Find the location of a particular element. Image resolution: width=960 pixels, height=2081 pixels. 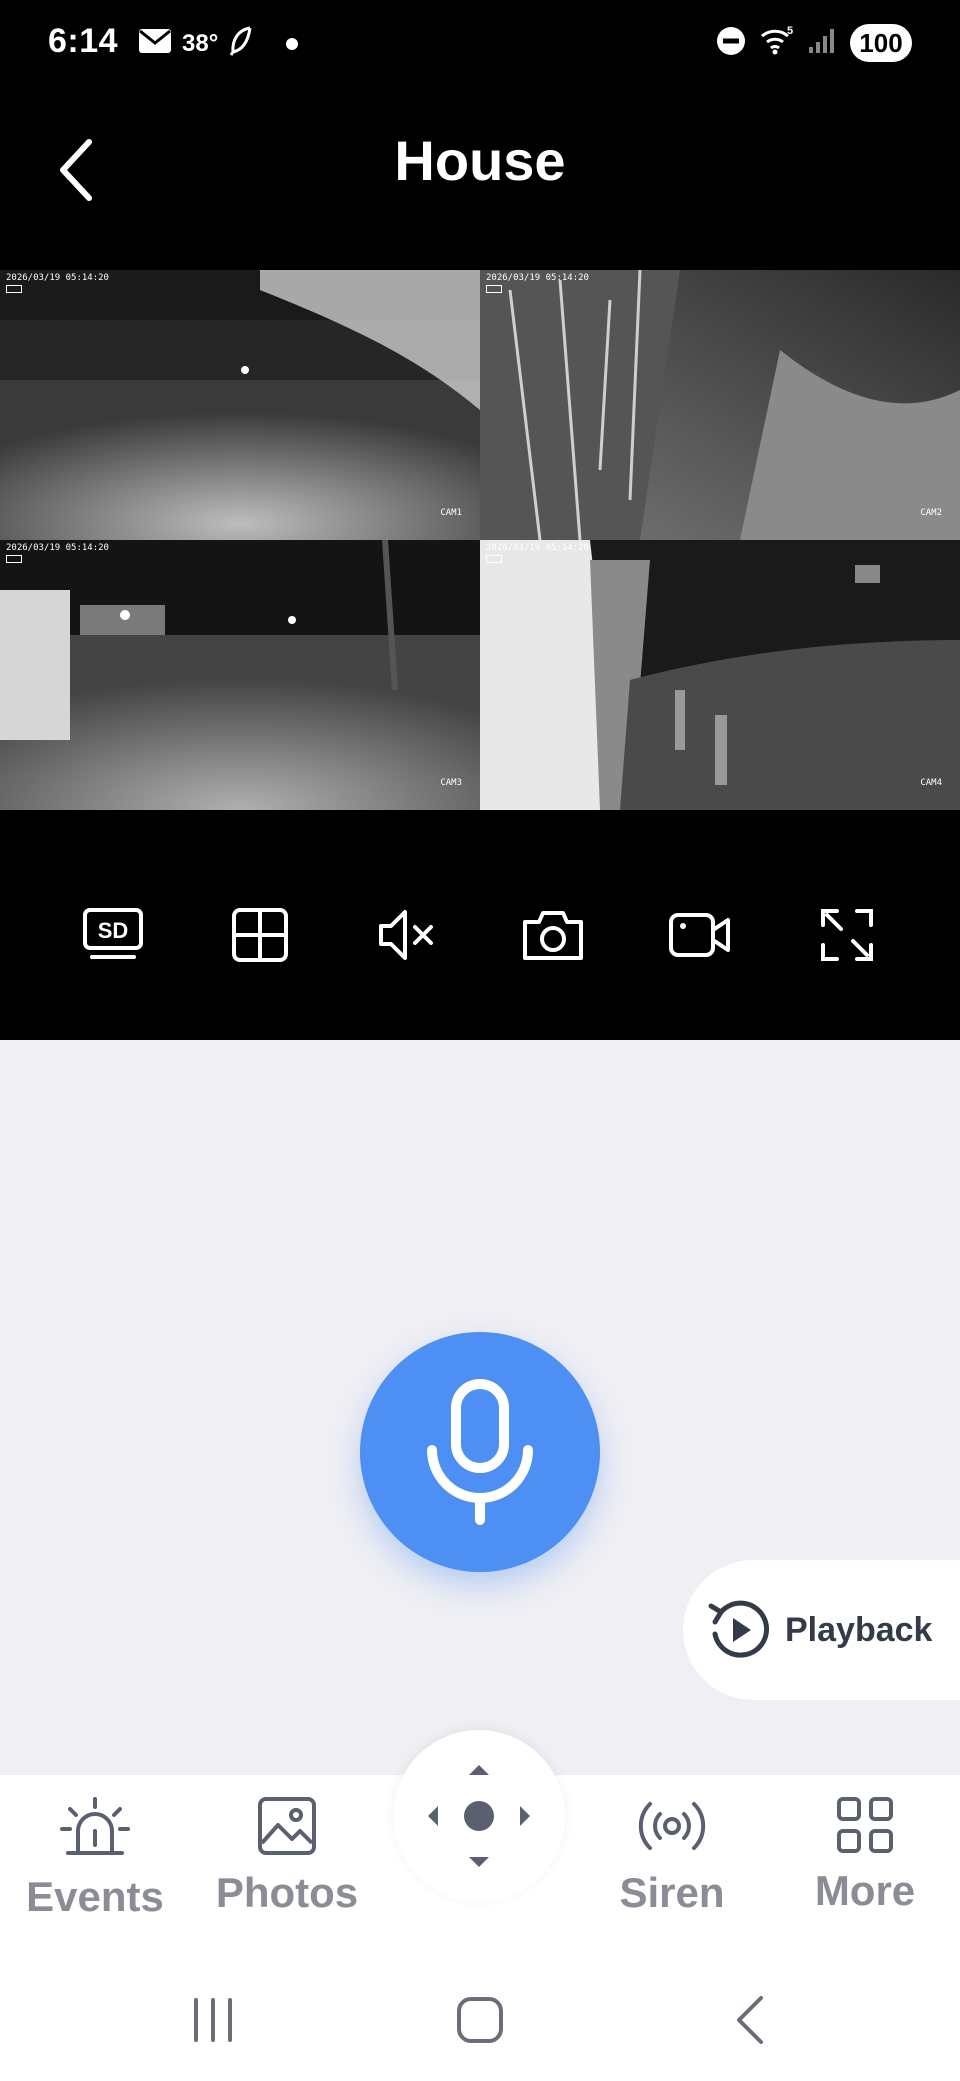

record-button is located at coordinates (700, 935).